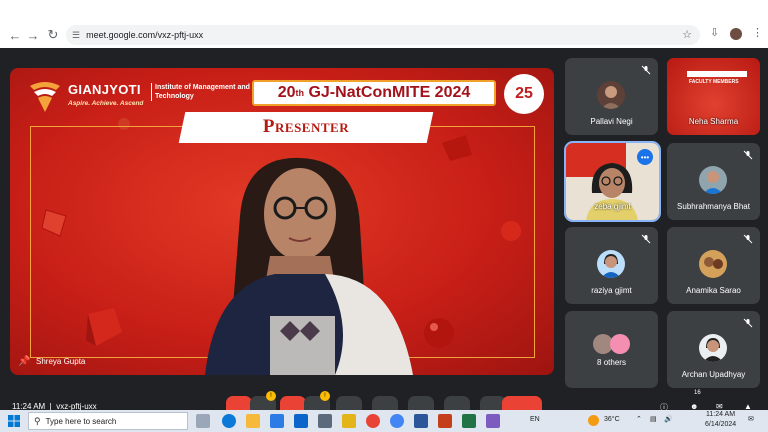 Image resolution: width=768 pixels, height=432 pixels. What do you see at coordinates (593, 420) in the screenshot?
I see `weather-icon` at bounding box center [593, 420].